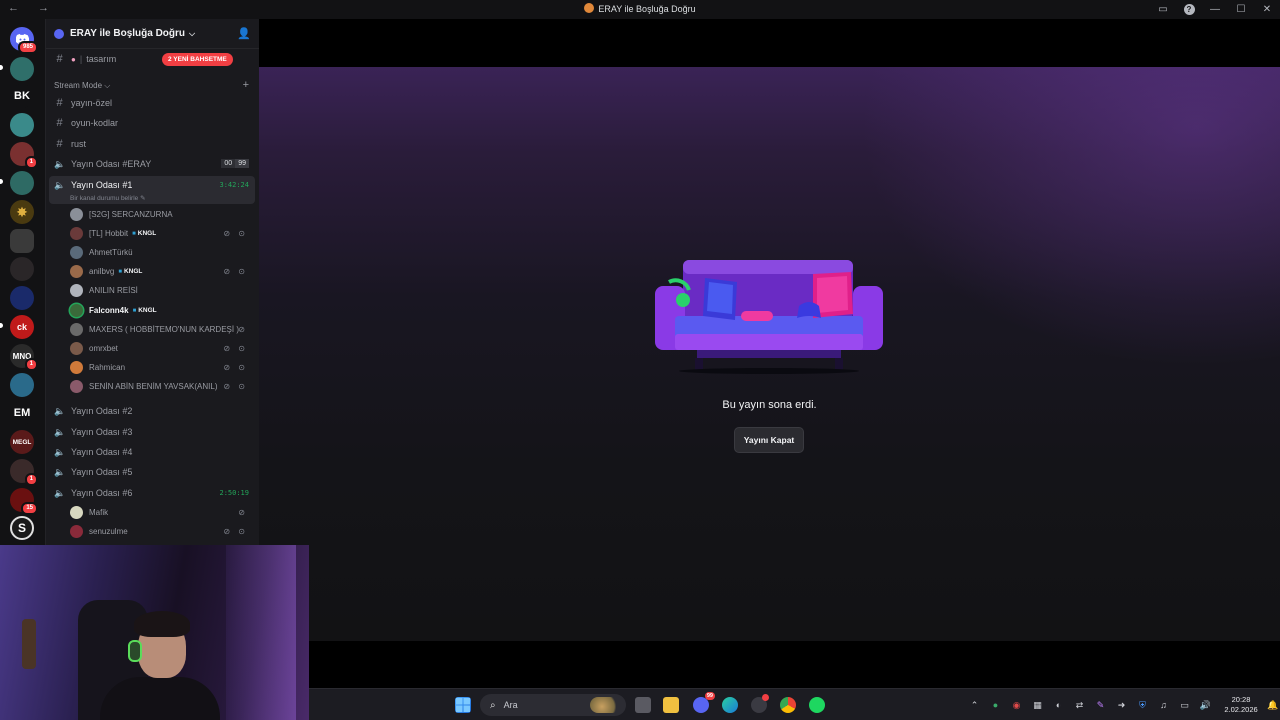  Describe the element at coordinates (22, 269) in the screenshot. I see `server-icon-face` at that location.